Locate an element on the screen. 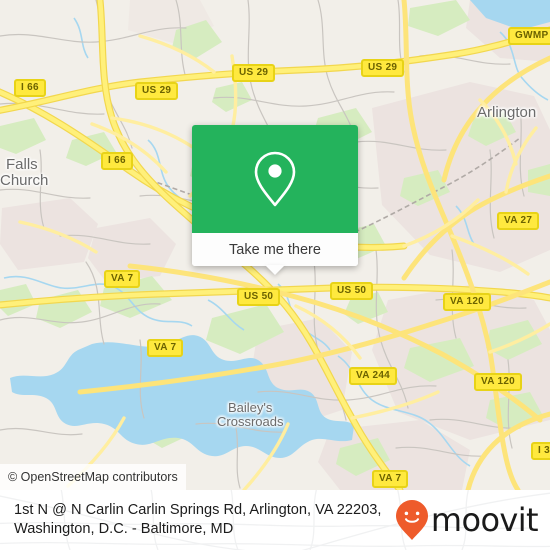  popup-footer: Take me there is located at coordinates (275, 254).